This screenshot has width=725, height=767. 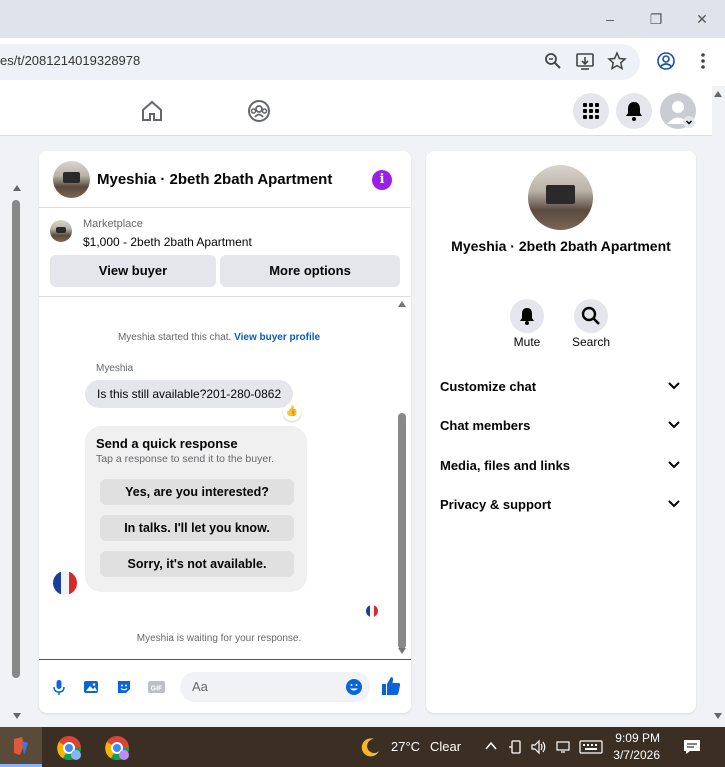 What do you see at coordinates (681, 114) in the screenshot?
I see `user-icon` at bounding box center [681, 114].